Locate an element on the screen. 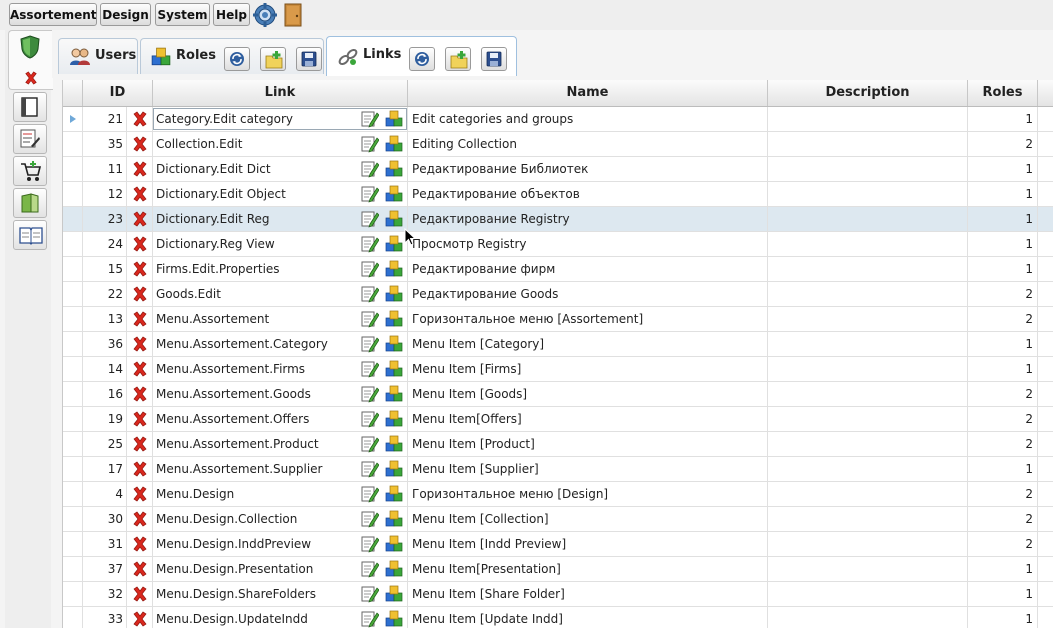  tab-links: Links is located at coordinates (421, 56).